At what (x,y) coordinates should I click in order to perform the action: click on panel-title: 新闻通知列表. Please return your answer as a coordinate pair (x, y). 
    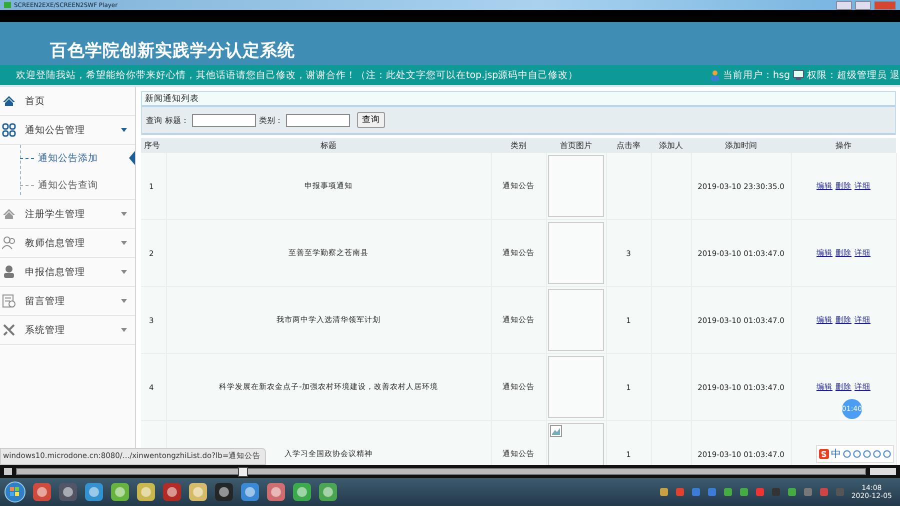
    Looking at the image, I should click on (172, 98).